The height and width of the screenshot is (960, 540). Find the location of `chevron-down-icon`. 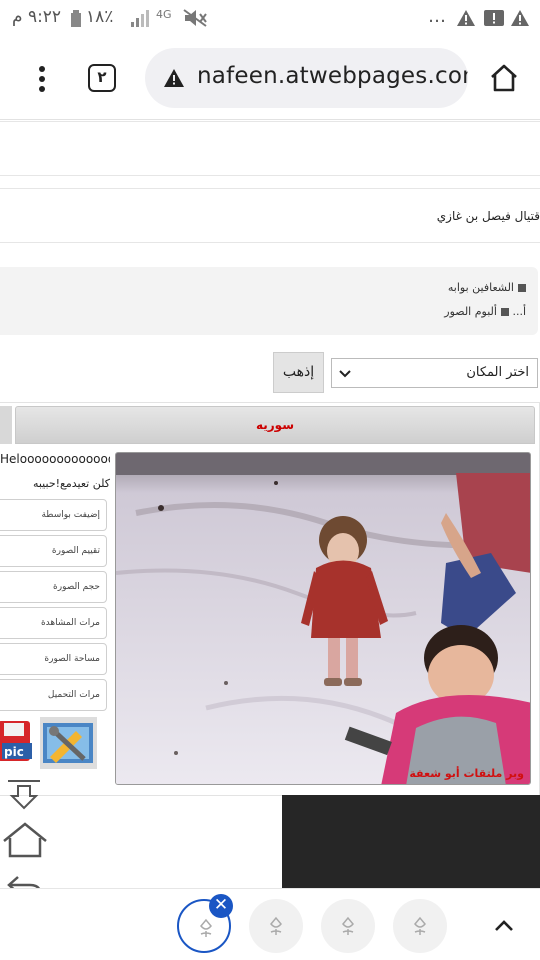

chevron-down-icon is located at coordinates (345, 378).